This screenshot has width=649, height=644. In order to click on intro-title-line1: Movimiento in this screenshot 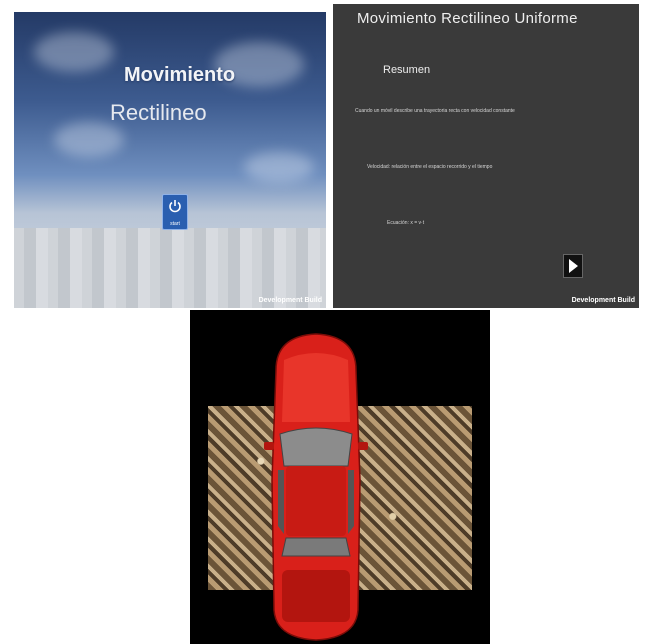, I will do `click(180, 75)`.